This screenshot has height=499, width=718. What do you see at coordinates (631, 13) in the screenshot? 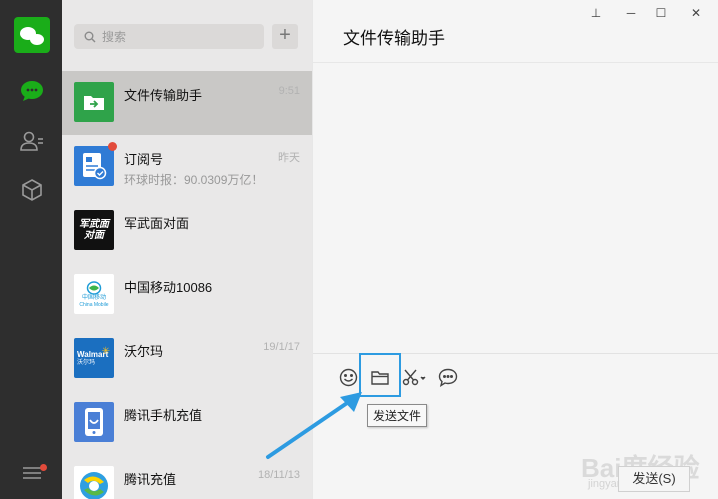
I see `minimize-icon: ─` at bounding box center [631, 13].